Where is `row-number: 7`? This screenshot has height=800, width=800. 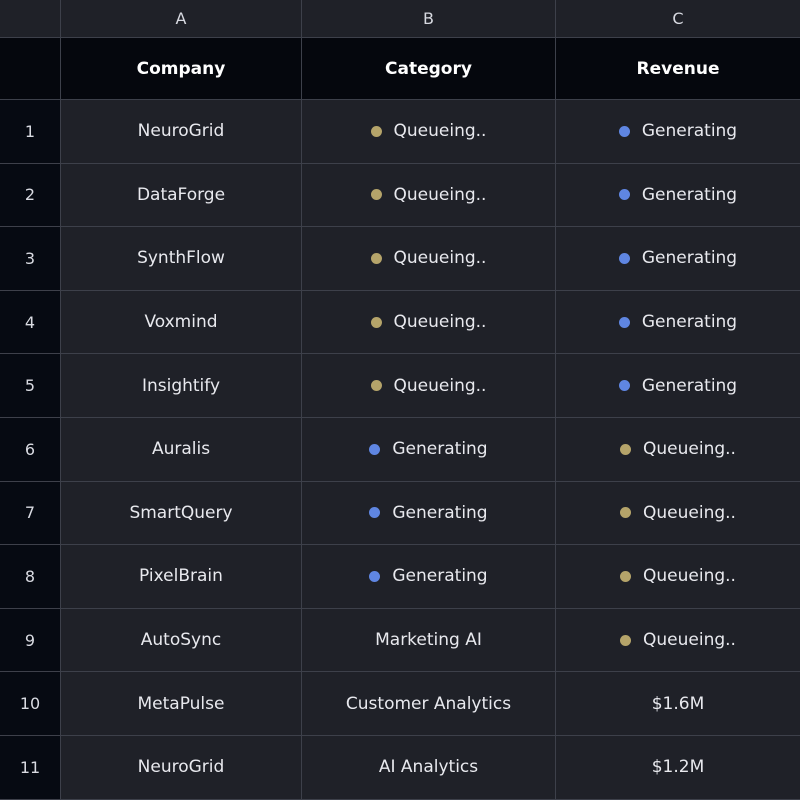
row-number: 7 is located at coordinates (30, 513).